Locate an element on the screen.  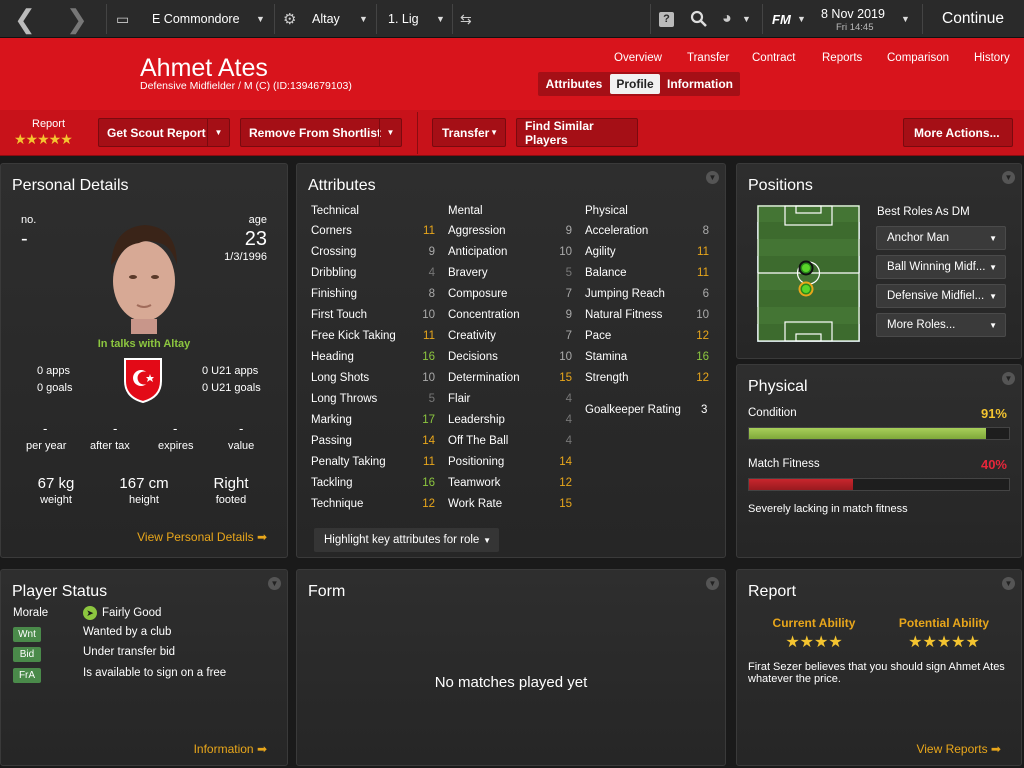
view-personal-details-link: View Personal Details ➡ is located at coordinates (202, 537).